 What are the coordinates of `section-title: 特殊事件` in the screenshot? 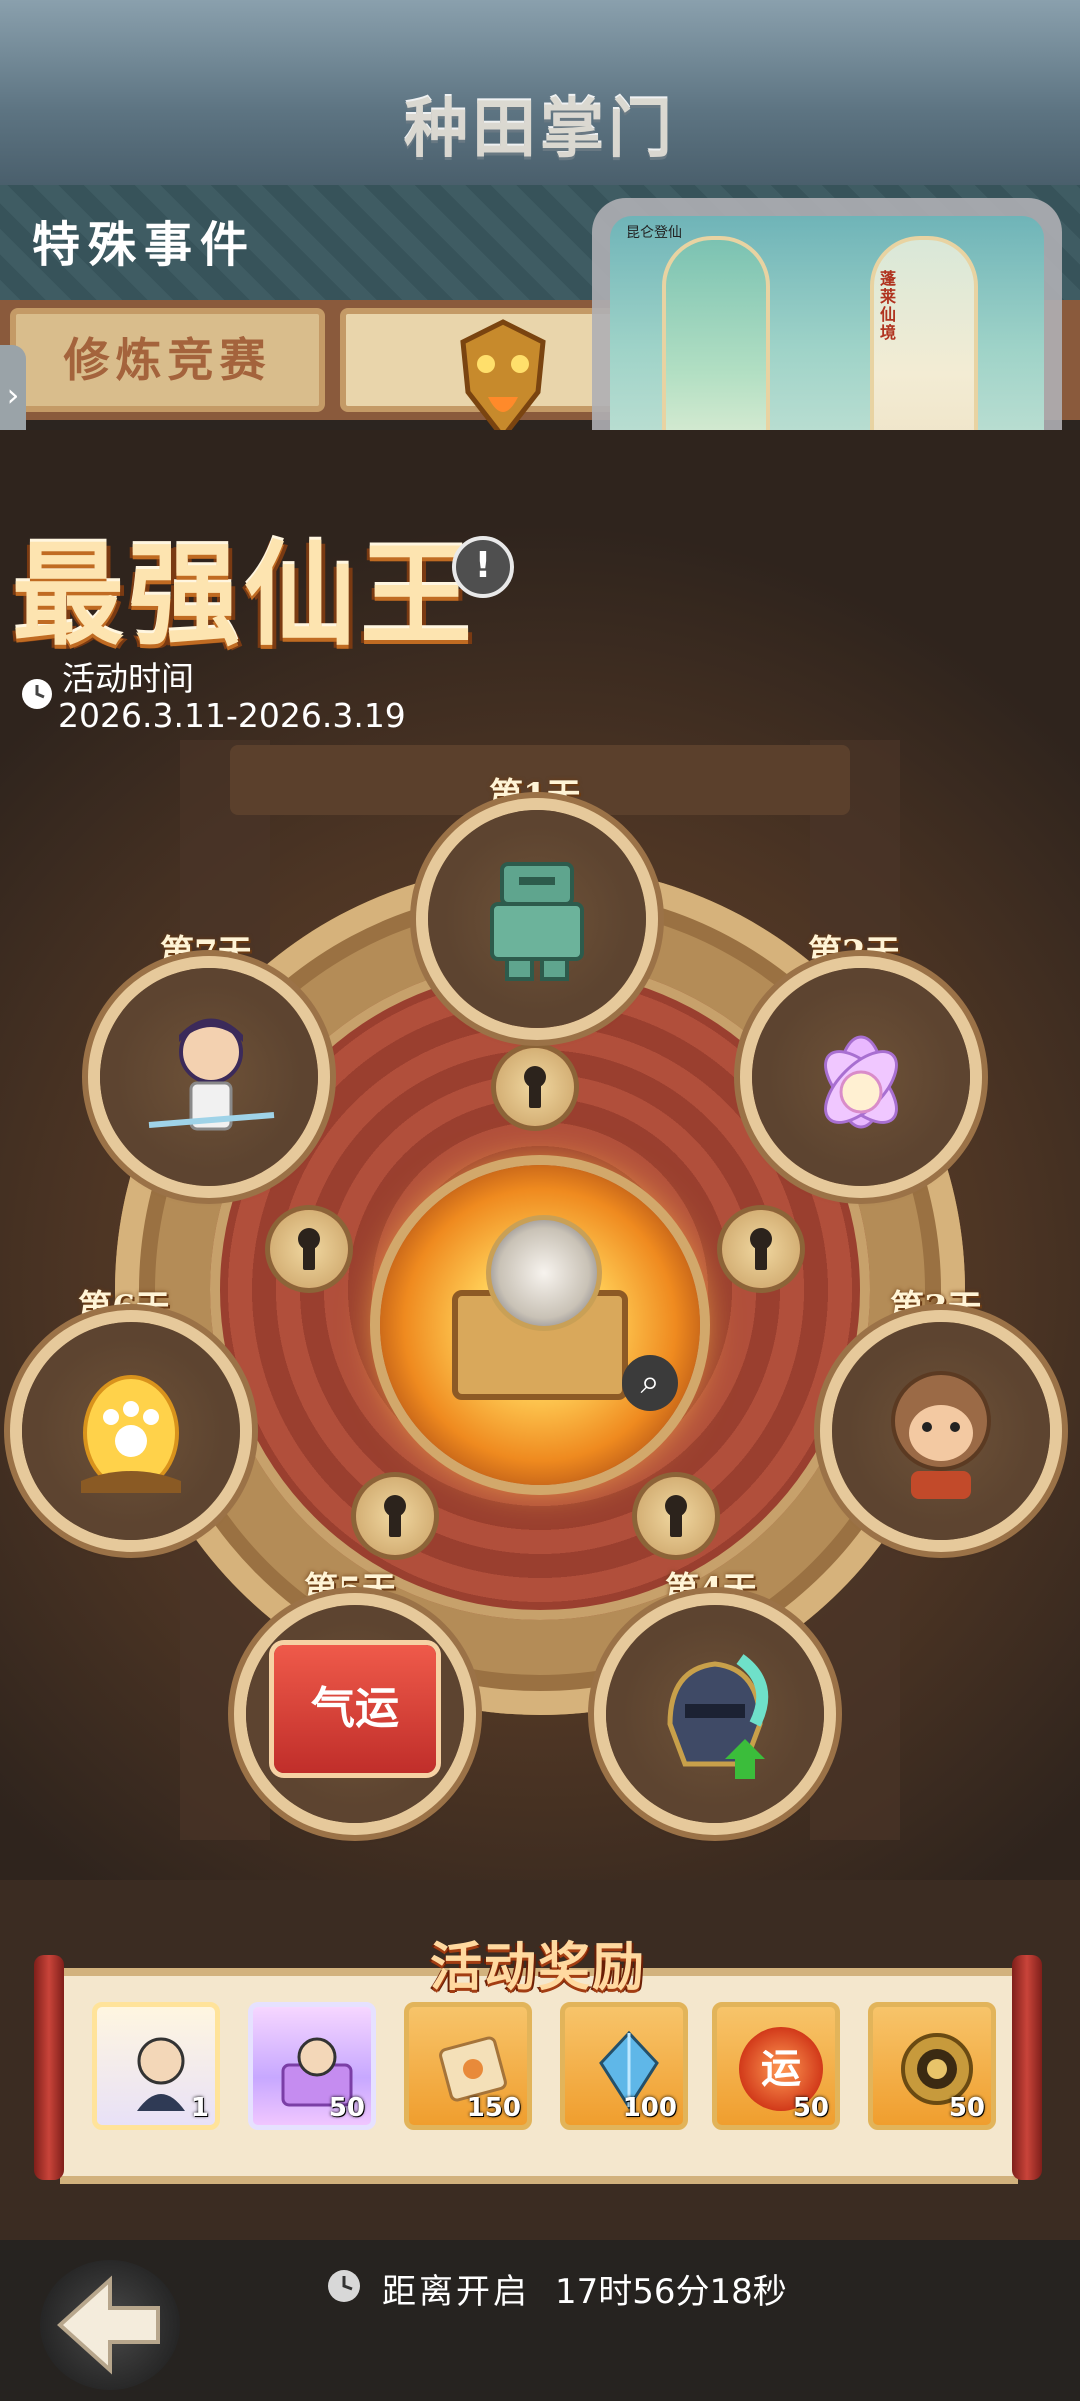 It's located at (144, 245).